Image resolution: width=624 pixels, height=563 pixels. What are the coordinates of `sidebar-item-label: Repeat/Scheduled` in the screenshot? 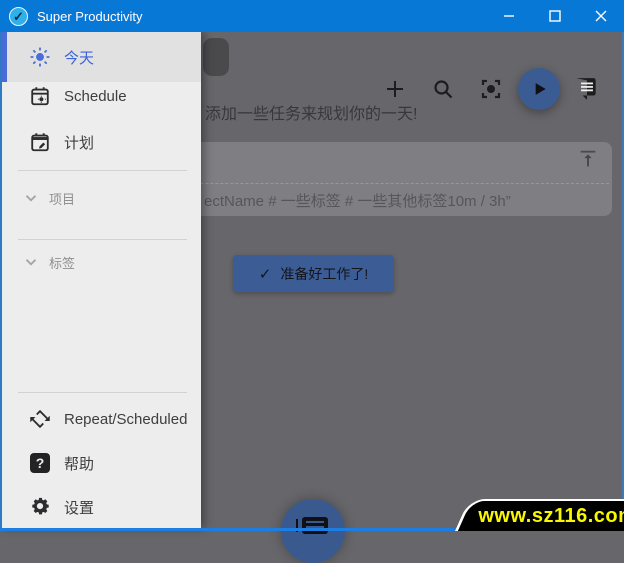 It's located at (126, 419).